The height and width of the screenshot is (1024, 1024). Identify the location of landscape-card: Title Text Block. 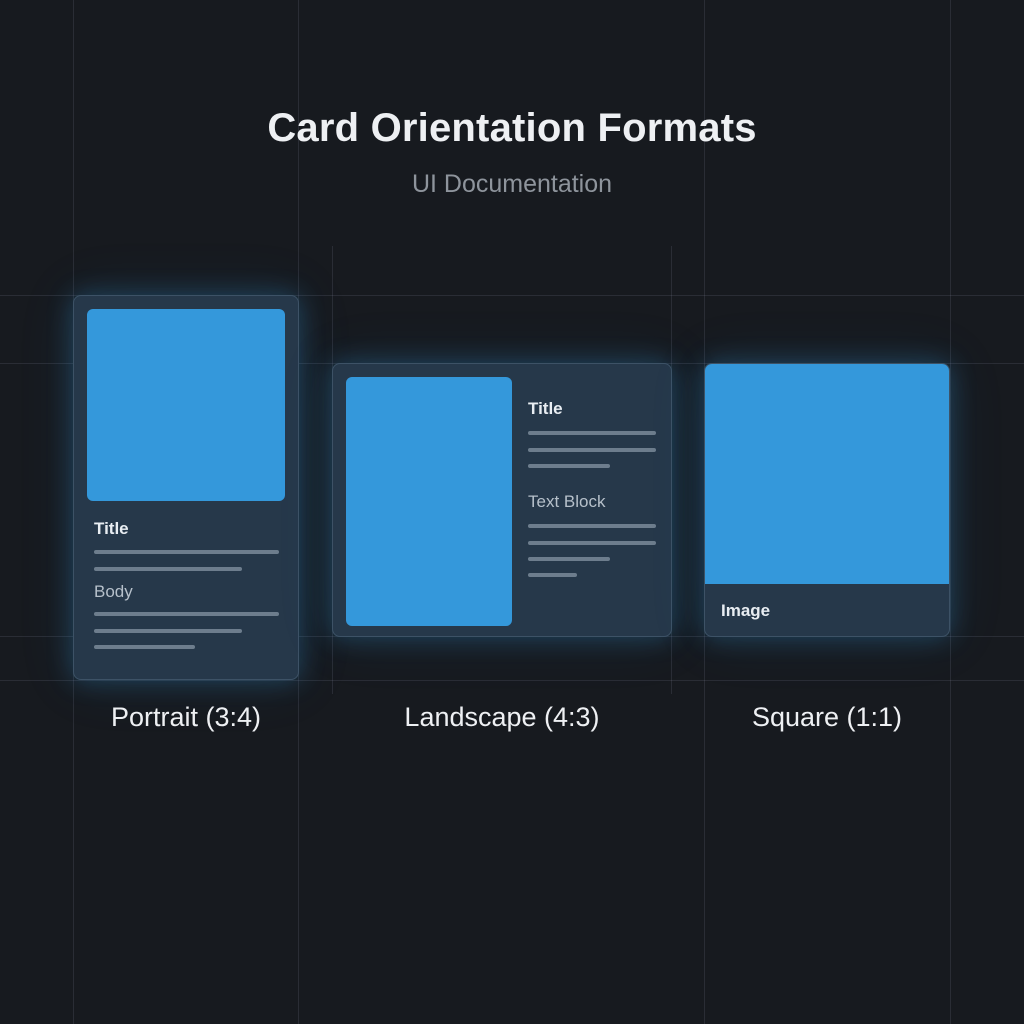
(502, 500).